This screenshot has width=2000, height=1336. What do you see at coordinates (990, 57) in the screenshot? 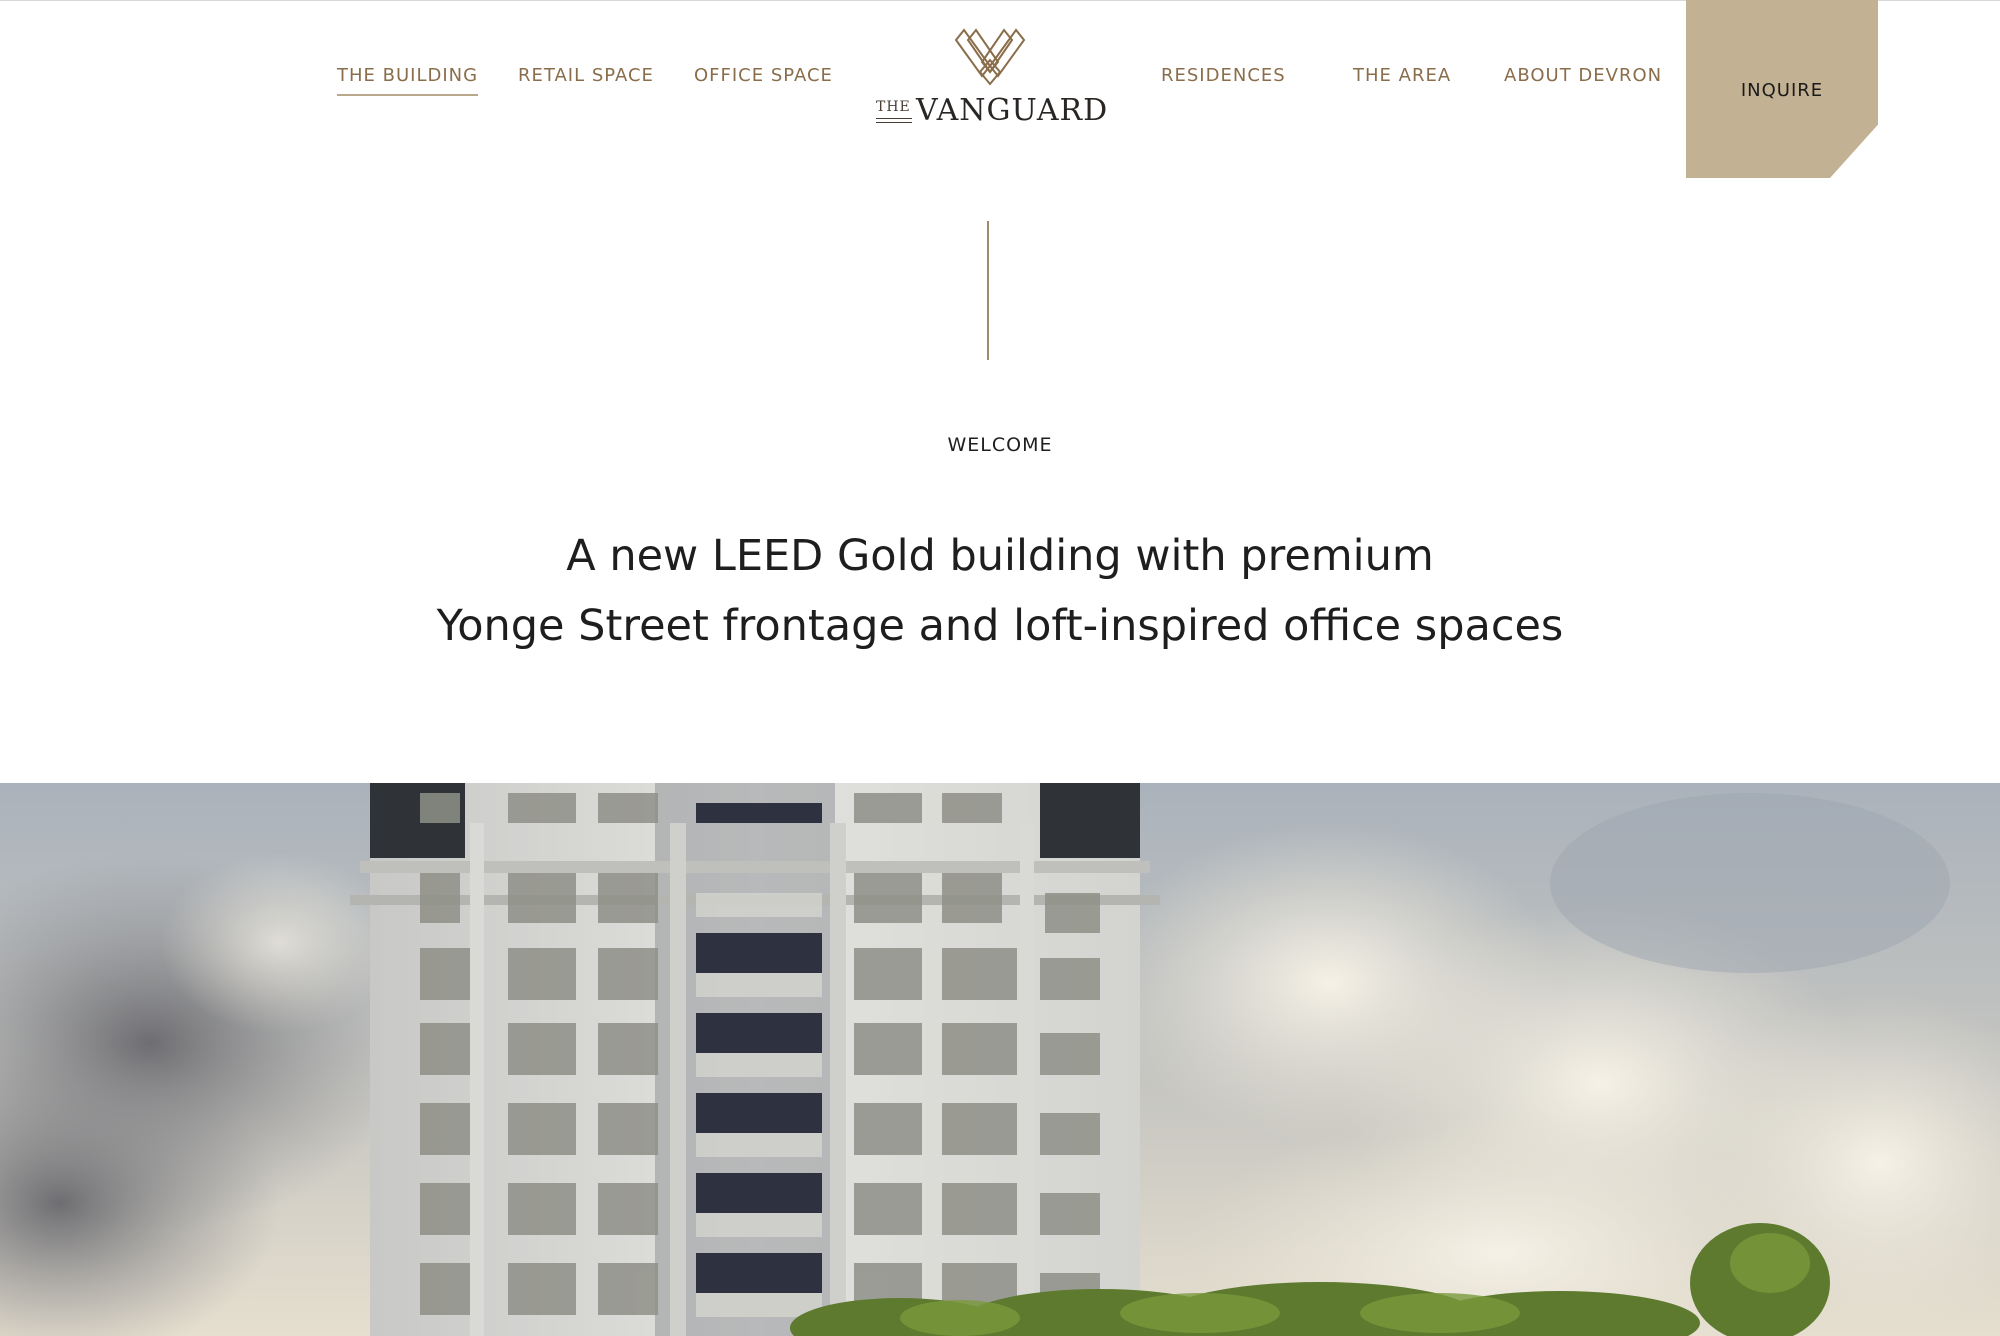
I see `interlocking-chevron-logo-icon` at bounding box center [990, 57].